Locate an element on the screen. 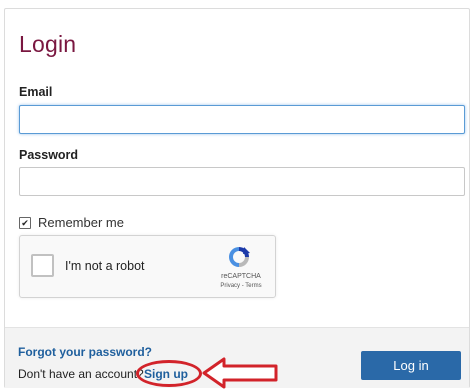 This screenshot has height=392, width=472. remember-me: ✔ Remember me is located at coordinates (71, 222).